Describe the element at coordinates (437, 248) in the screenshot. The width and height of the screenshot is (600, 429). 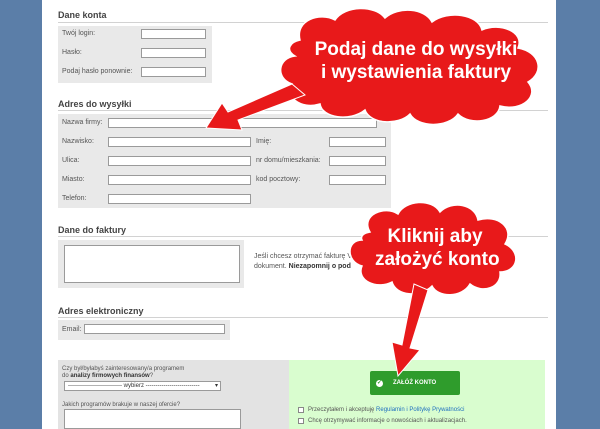
I see `bottom-callout-text: Kliknij aby założyć konto` at that location.